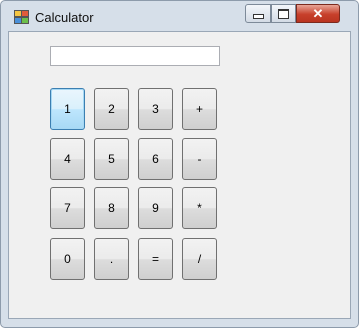  What do you see at coordinates (155, 259) in the screenshot?
I see `equals-button: =` at bounding box center [155, 259].